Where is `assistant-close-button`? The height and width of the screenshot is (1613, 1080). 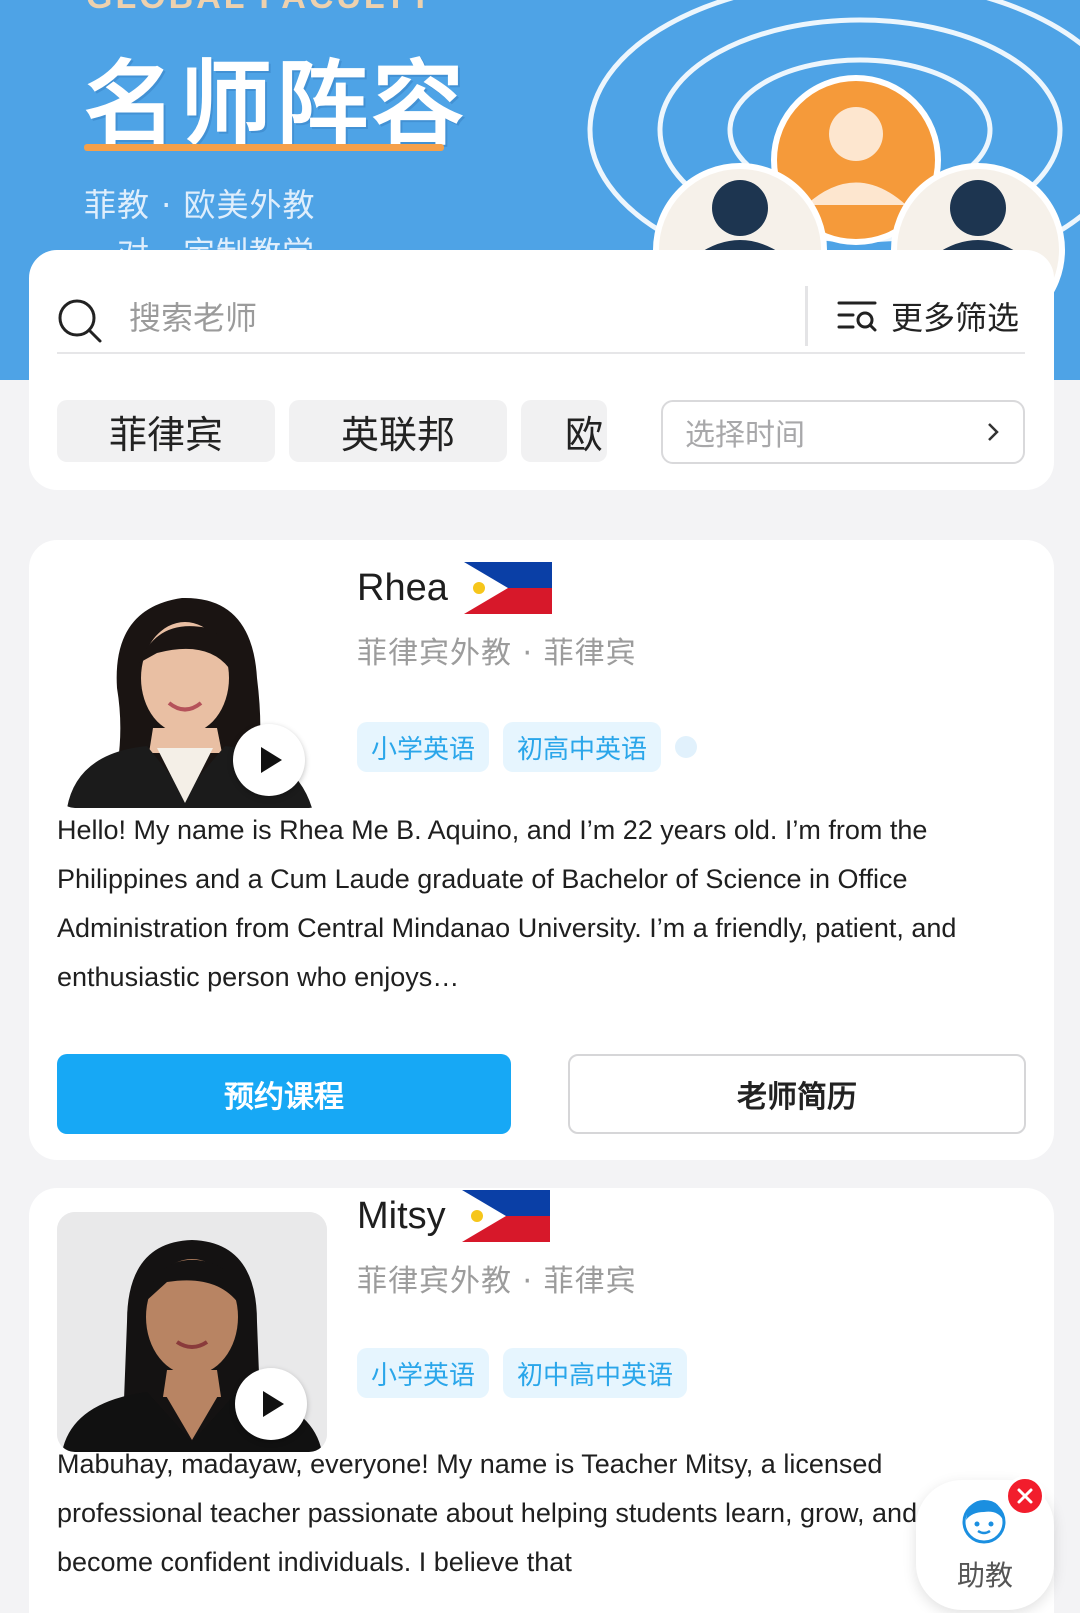
assistant-close-button is located at coordinates (1025, 1496).